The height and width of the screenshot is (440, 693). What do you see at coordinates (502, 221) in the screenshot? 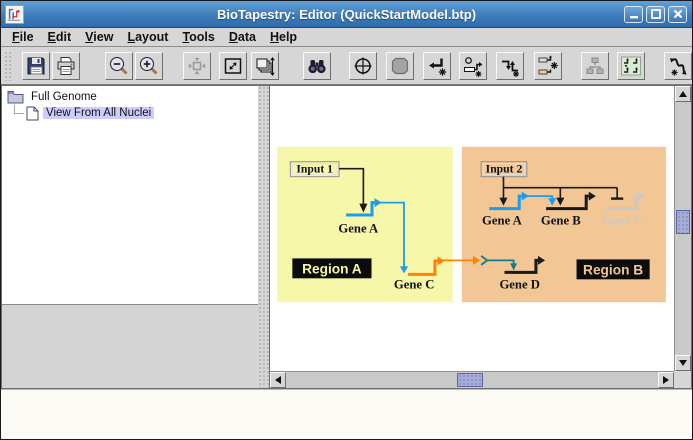
I see `gene-a-region-b-label: Gene A` at bounding box center [502, 221].